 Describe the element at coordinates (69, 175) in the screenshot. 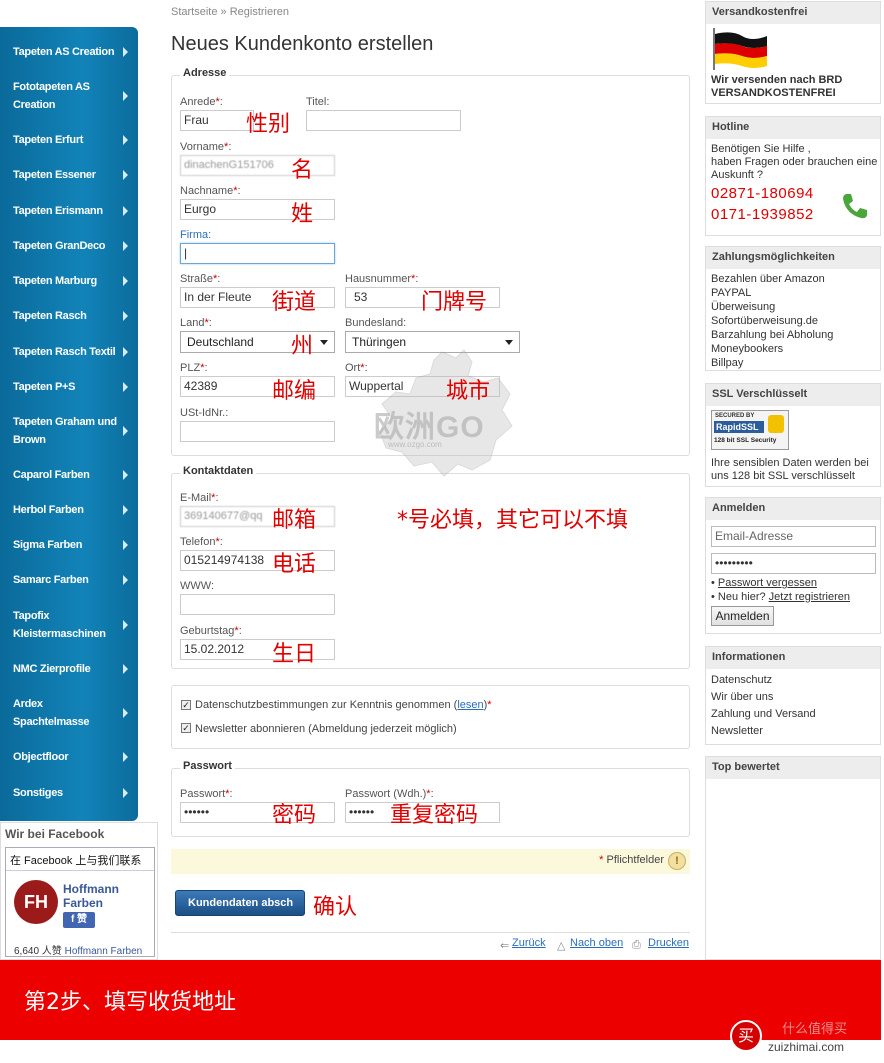

I see `sidebar-item-essener: Tapeten Essener` at that location.